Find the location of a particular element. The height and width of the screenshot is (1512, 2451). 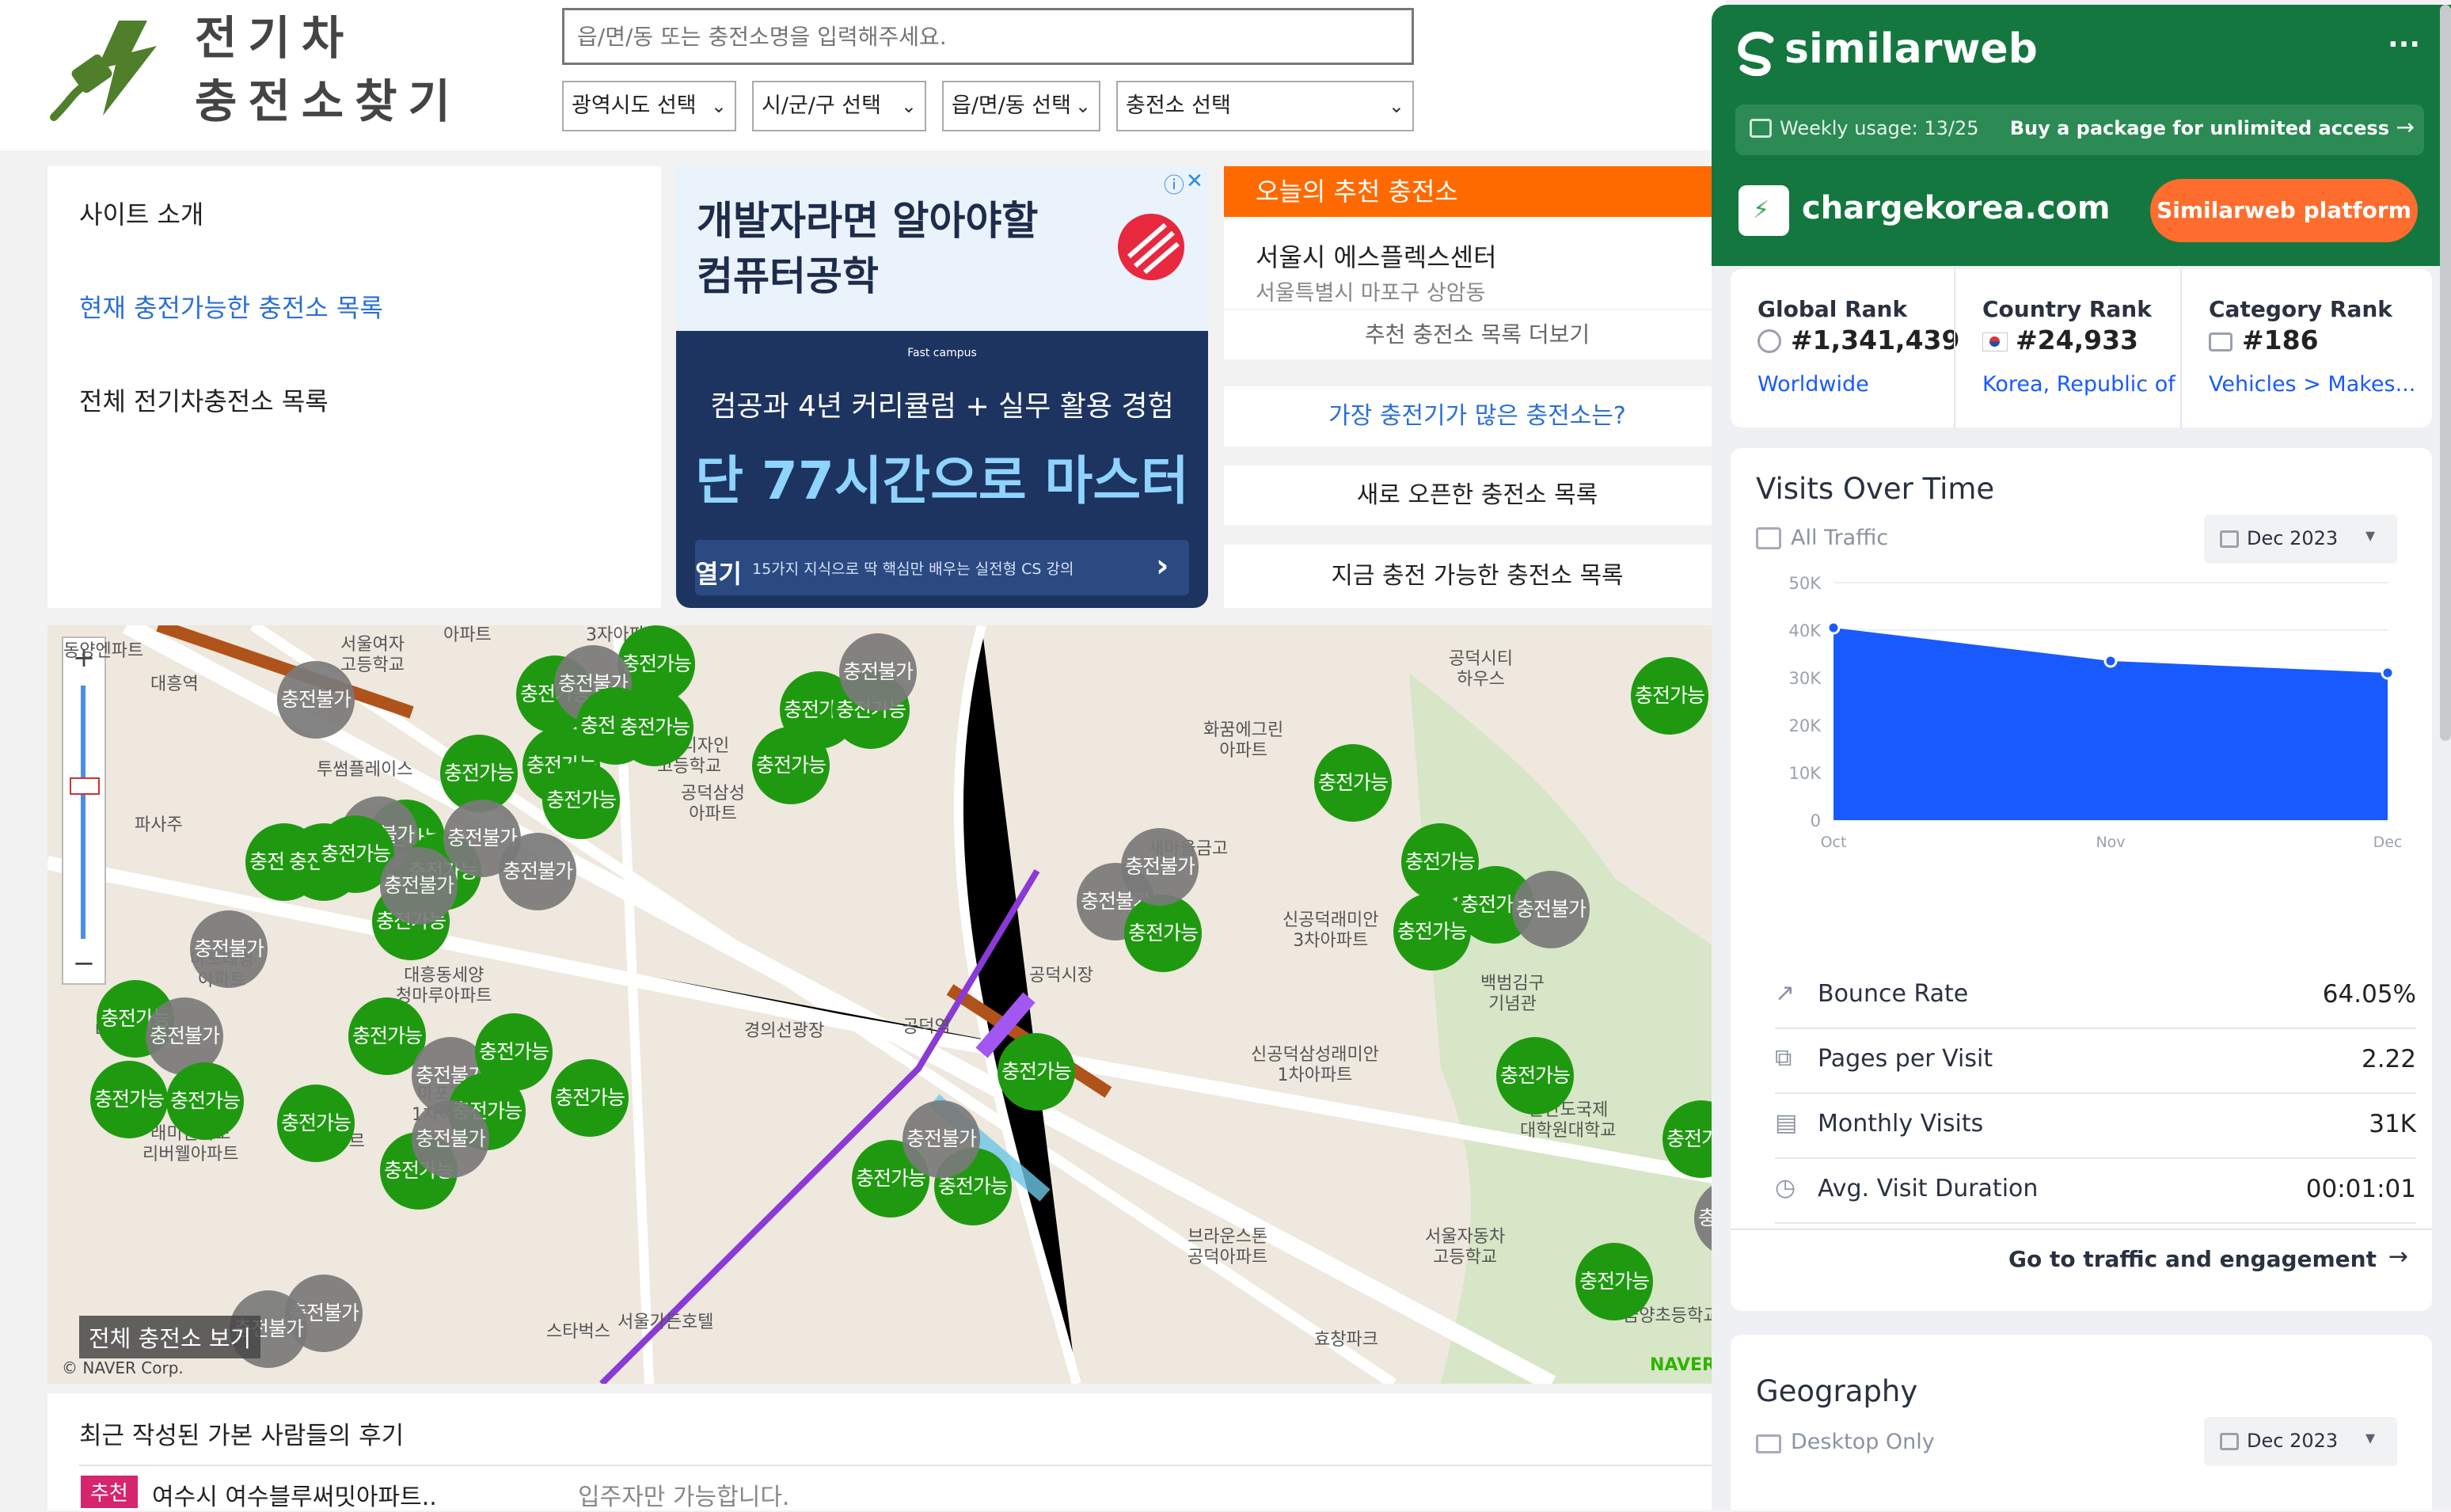

ad-cta-label: 열기 is located at coordinates (718, 574).